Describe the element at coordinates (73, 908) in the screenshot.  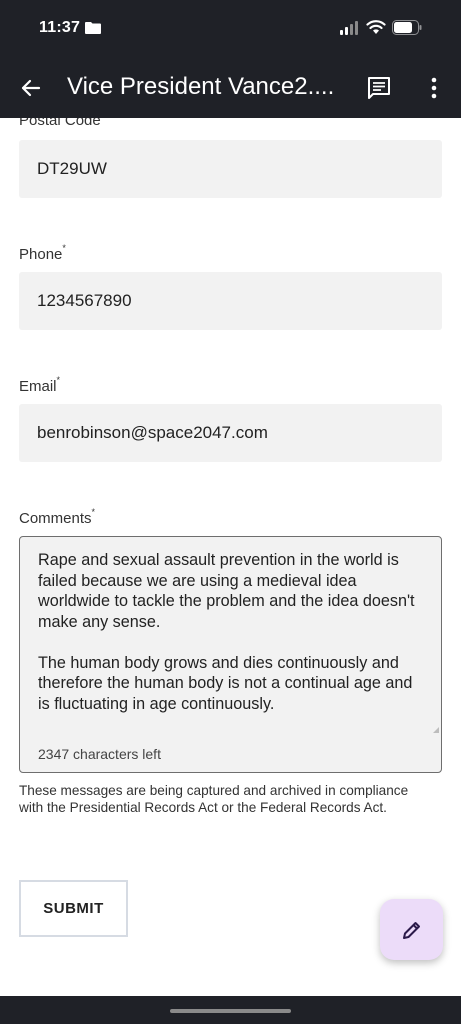
I see `submit-button: SUBMIT` at that location.